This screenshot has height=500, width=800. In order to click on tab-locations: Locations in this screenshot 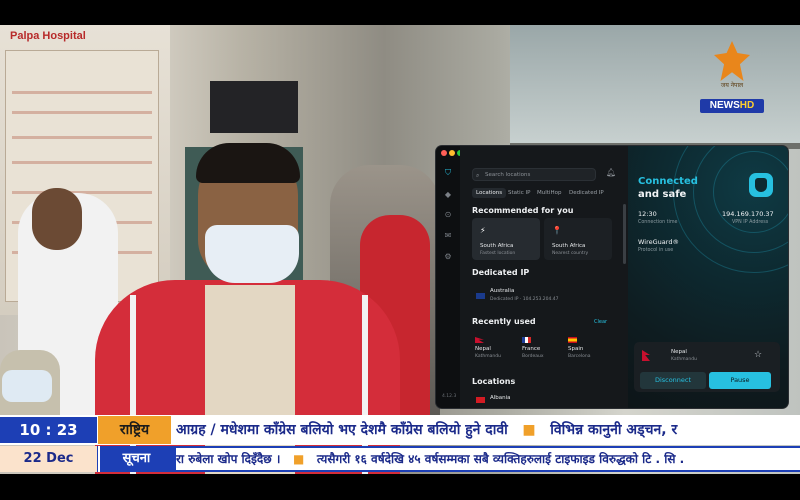, I will do `click(489, 193)`.